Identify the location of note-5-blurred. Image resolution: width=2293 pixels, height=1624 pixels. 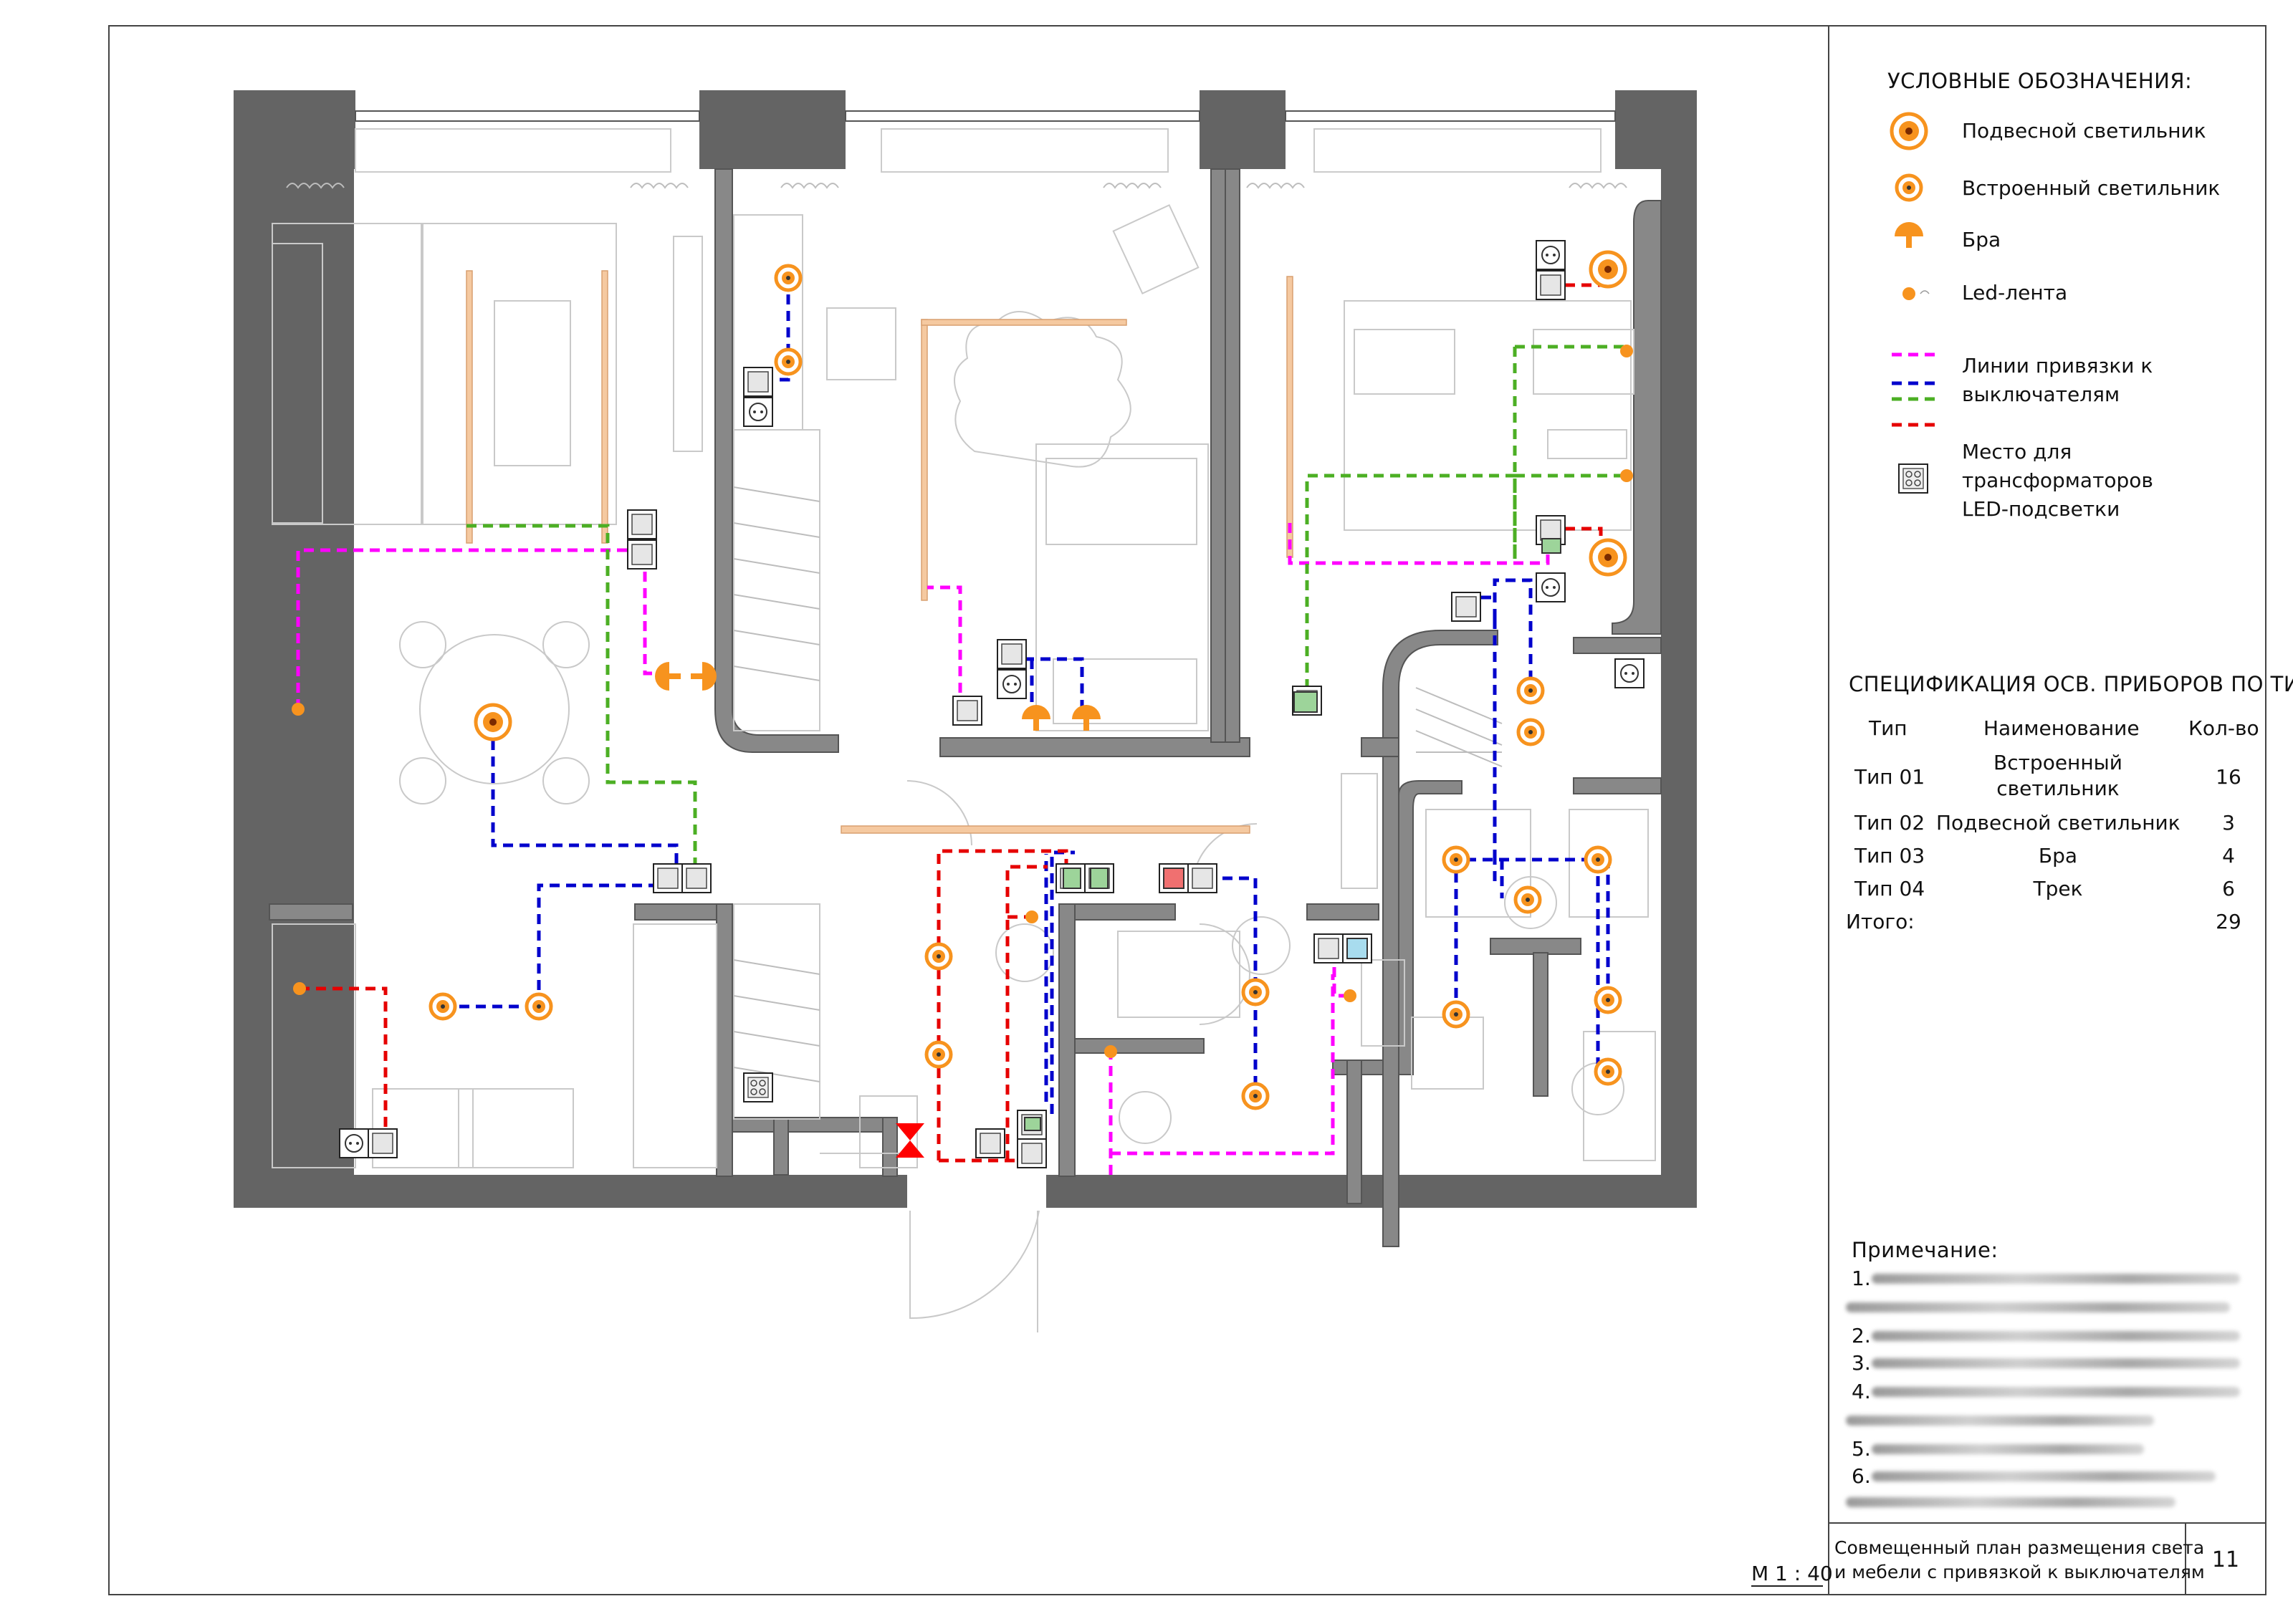
(2008, 1449).